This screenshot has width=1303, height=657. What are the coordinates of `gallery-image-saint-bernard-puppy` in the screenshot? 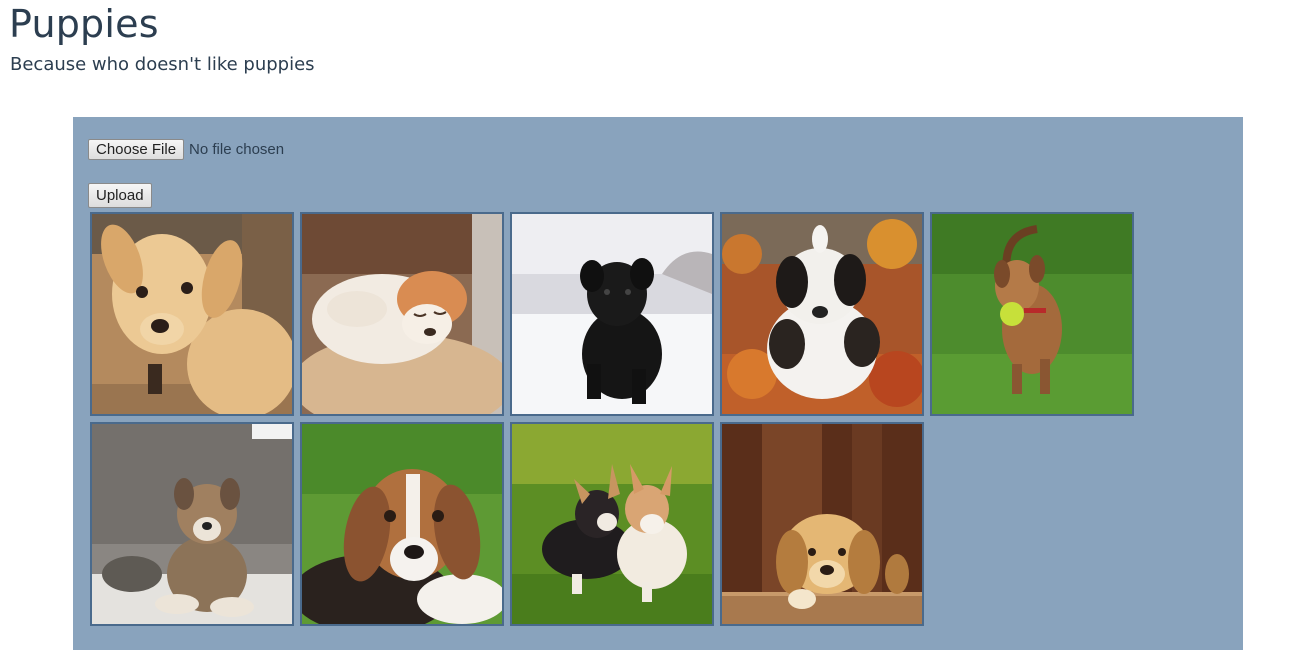 It's located at (822, 314).